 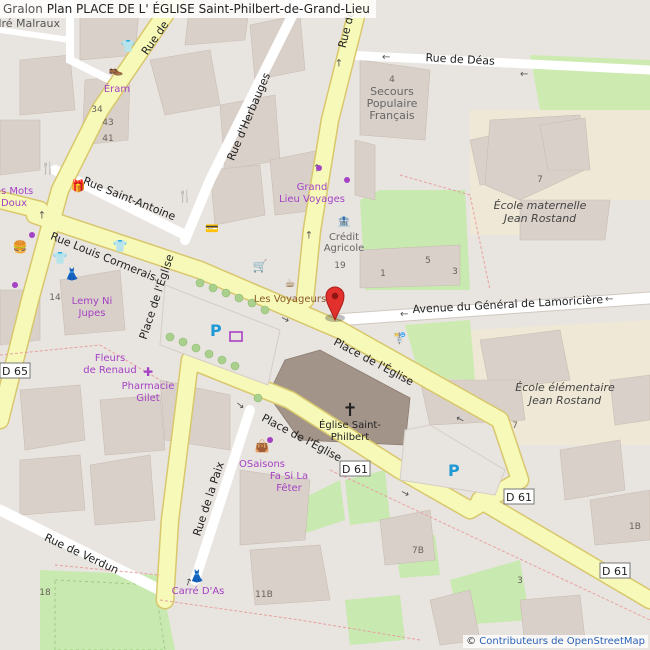 I want to click on house-number: 7B, so click(x=418, y=551).